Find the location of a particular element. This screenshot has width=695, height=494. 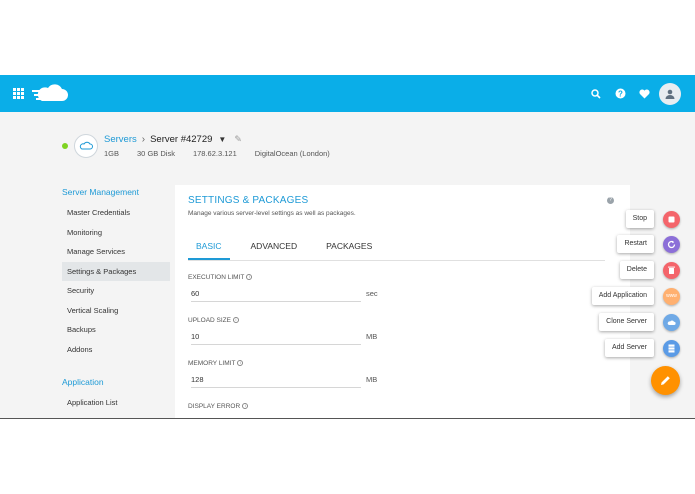

field-memory-limit: MEMORY LIMIT i 128 MB is located at coordinates (396, 374).